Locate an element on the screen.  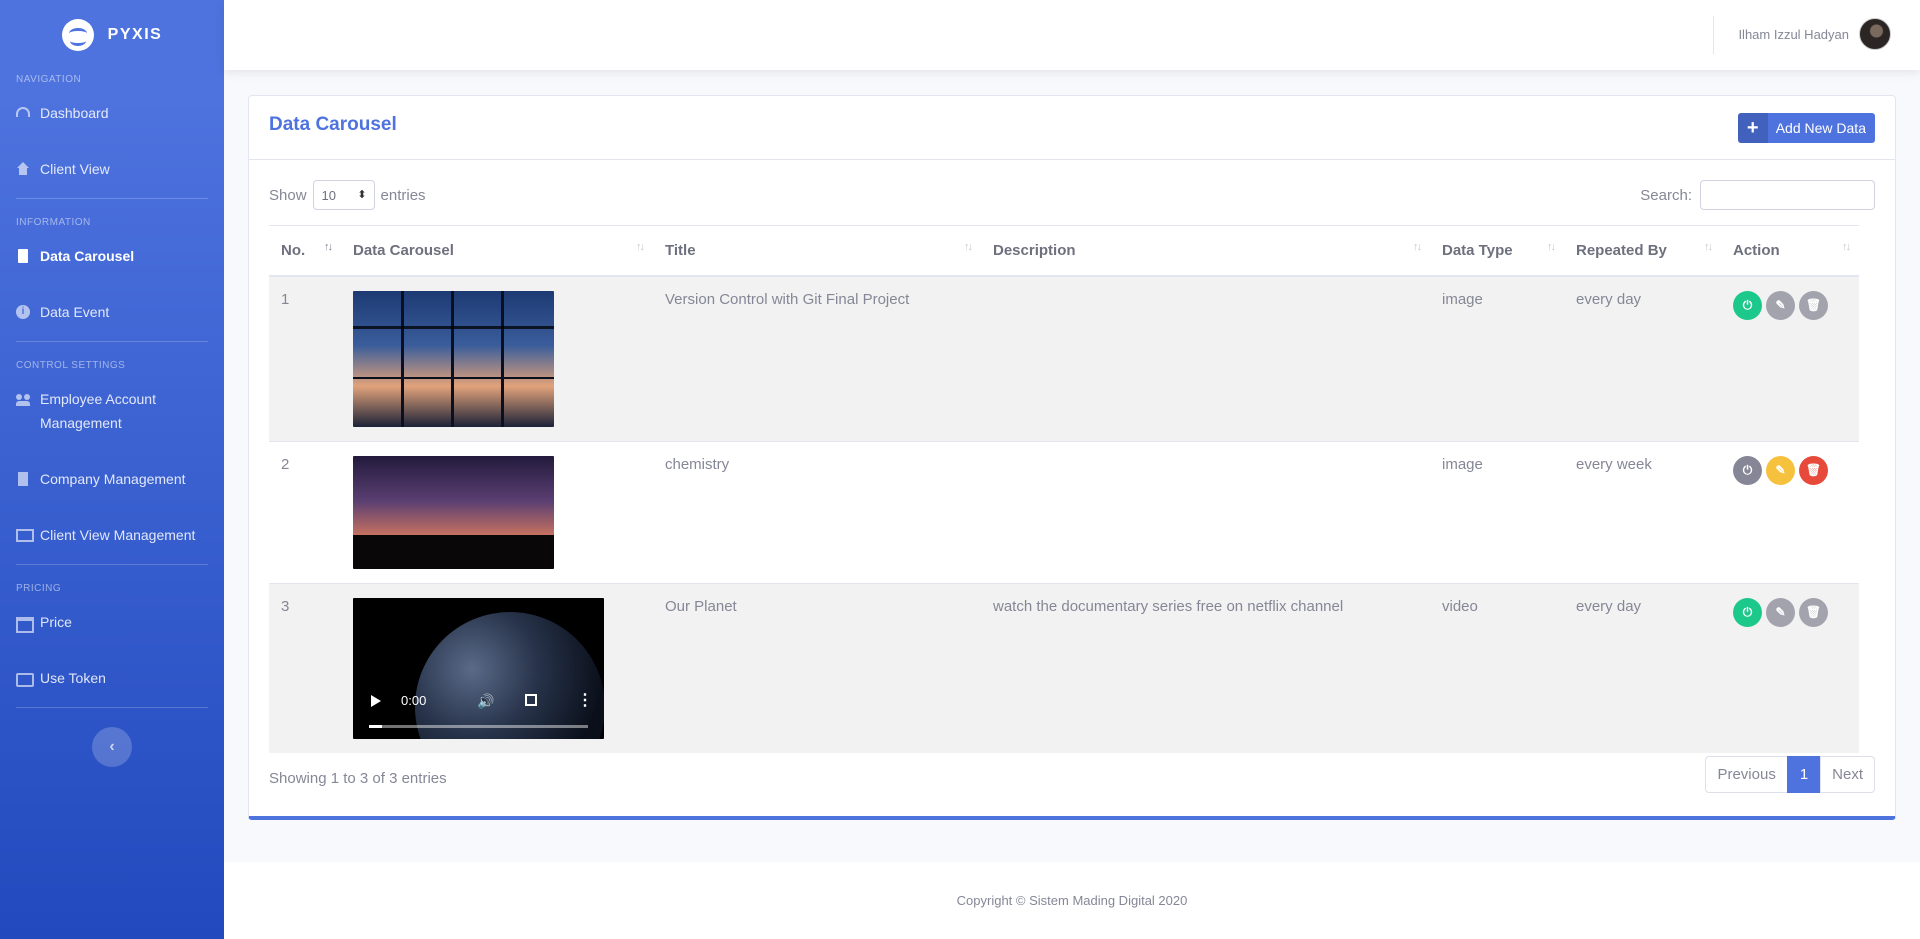
column-header-repeated-by: Repeated By ↑↓ is located at coordinates (1642, 251).